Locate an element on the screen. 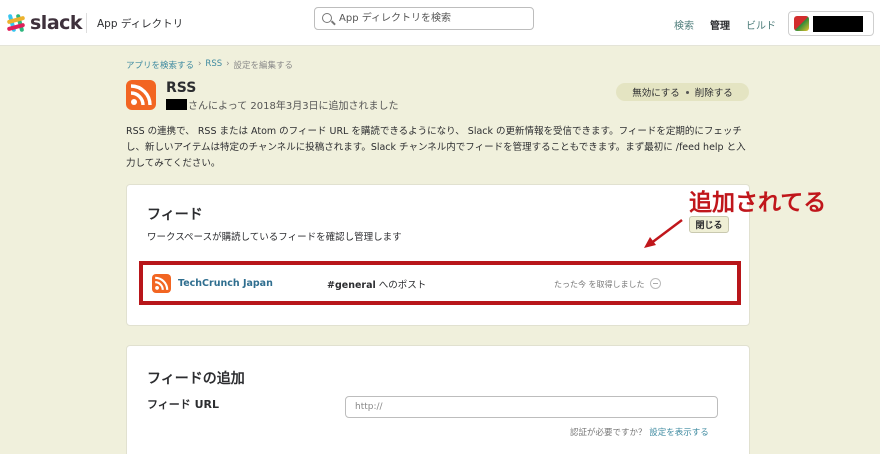 The height and width of the screenshot is (454, 880). annotation-label: 追加されてる is located at coordinates (758, 203).